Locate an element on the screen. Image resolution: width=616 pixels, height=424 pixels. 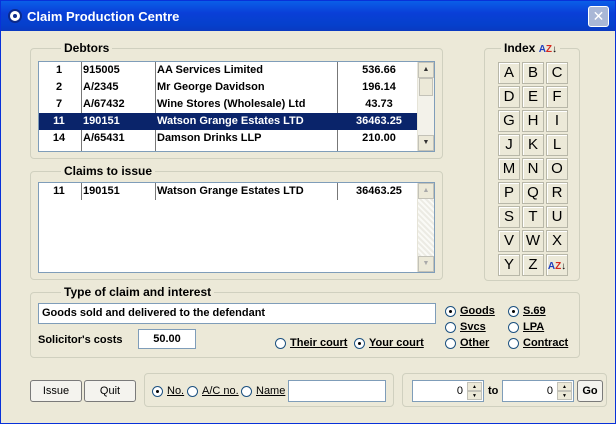
issue-button: Issue is located at coordinates (56, 391).